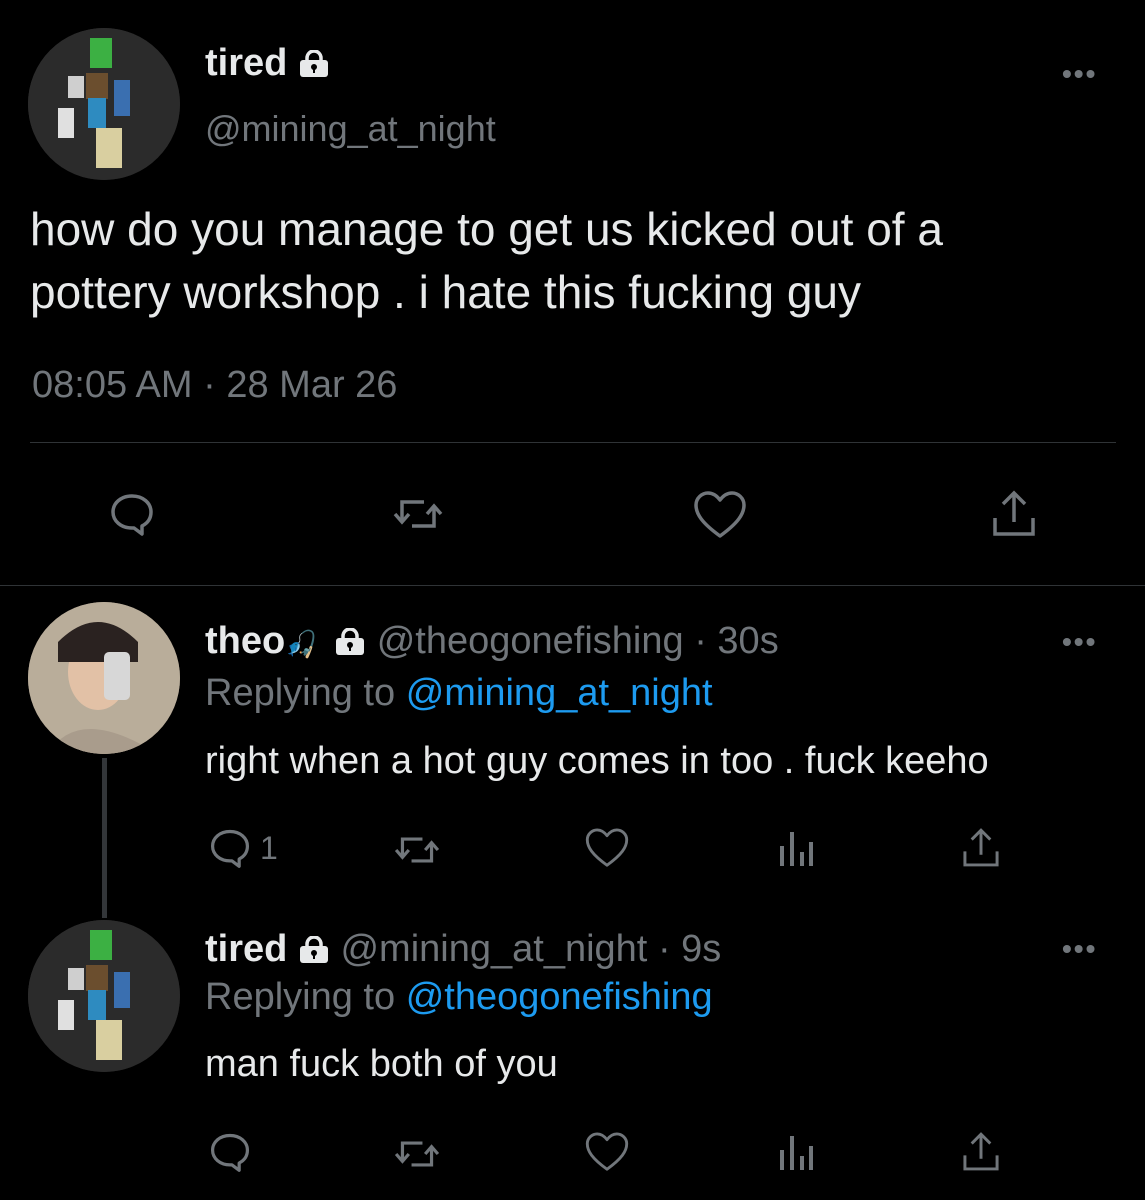  Describe the element at coordinates (112, 385) in the screenshot. I see `tweet-time: 08:05 AM` at that location.